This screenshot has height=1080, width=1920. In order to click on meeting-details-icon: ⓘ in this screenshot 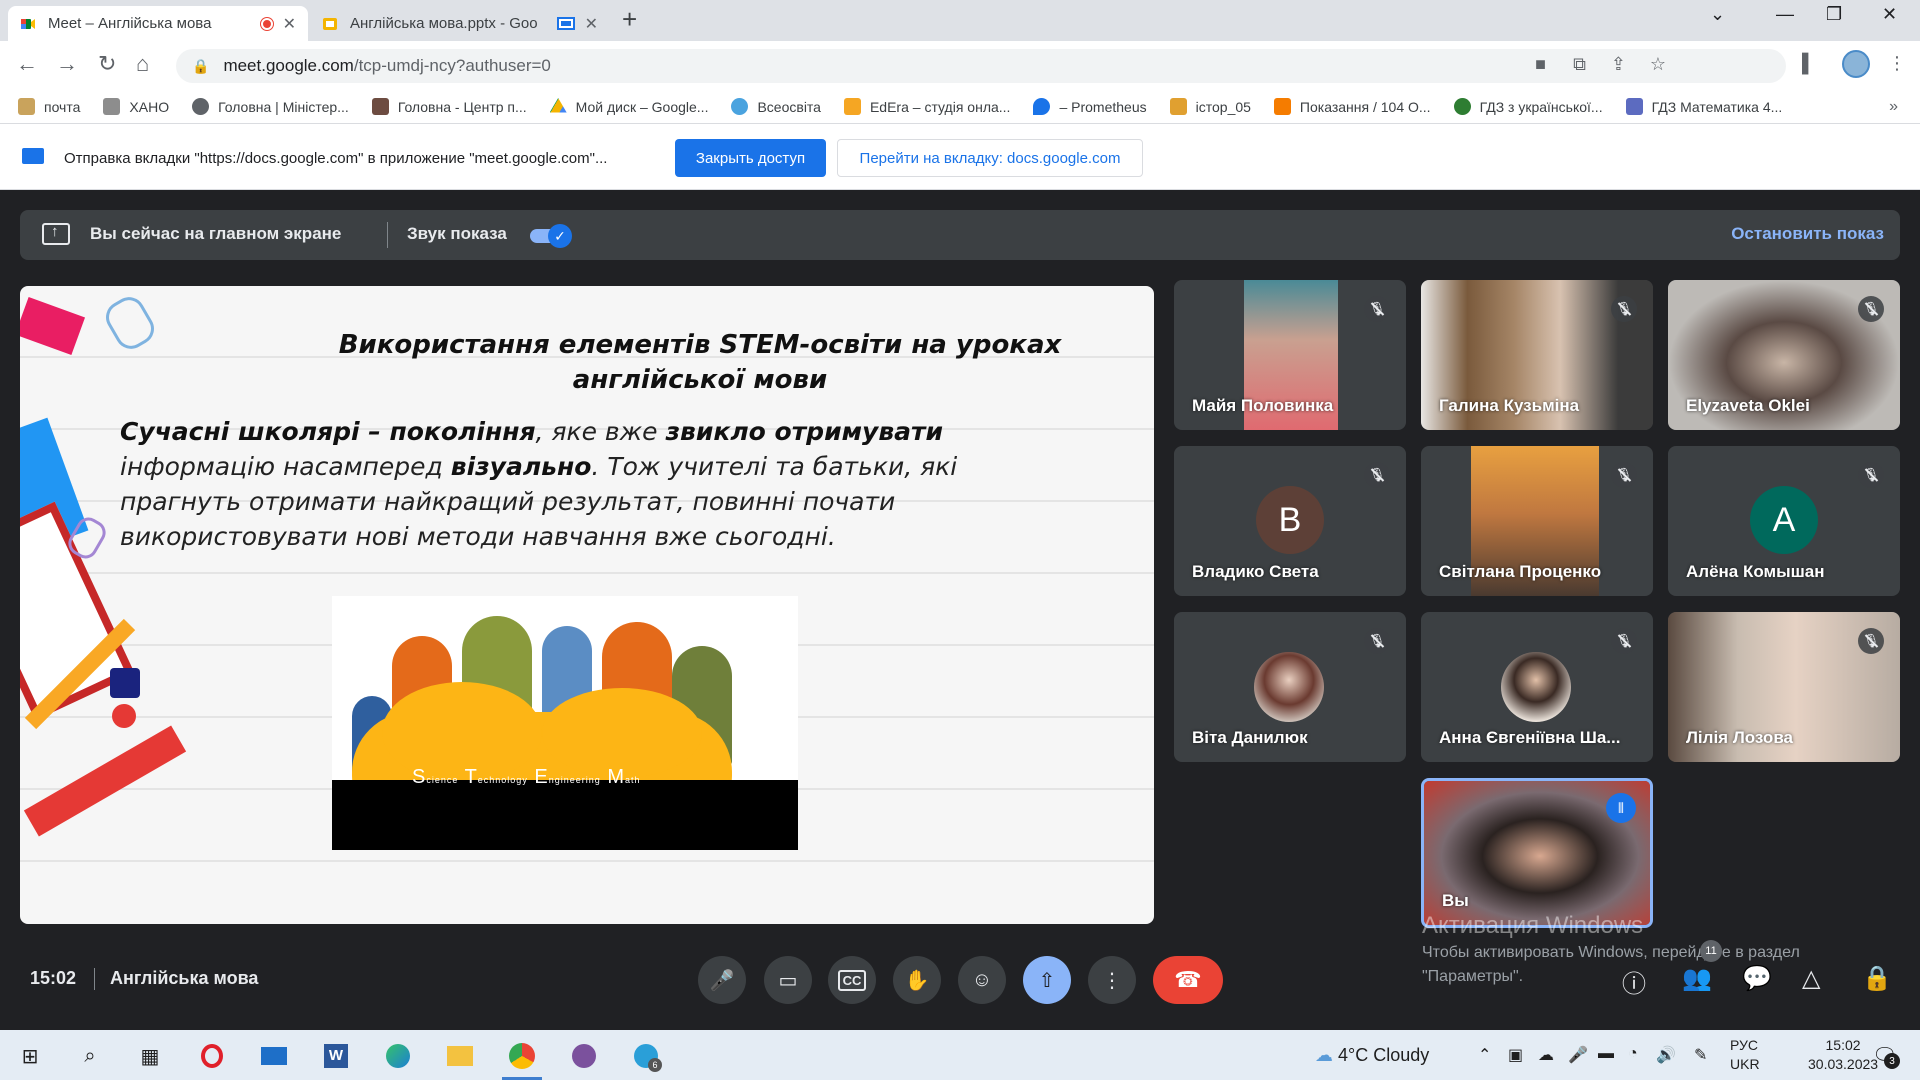, I will do `click(1634, 981)`.